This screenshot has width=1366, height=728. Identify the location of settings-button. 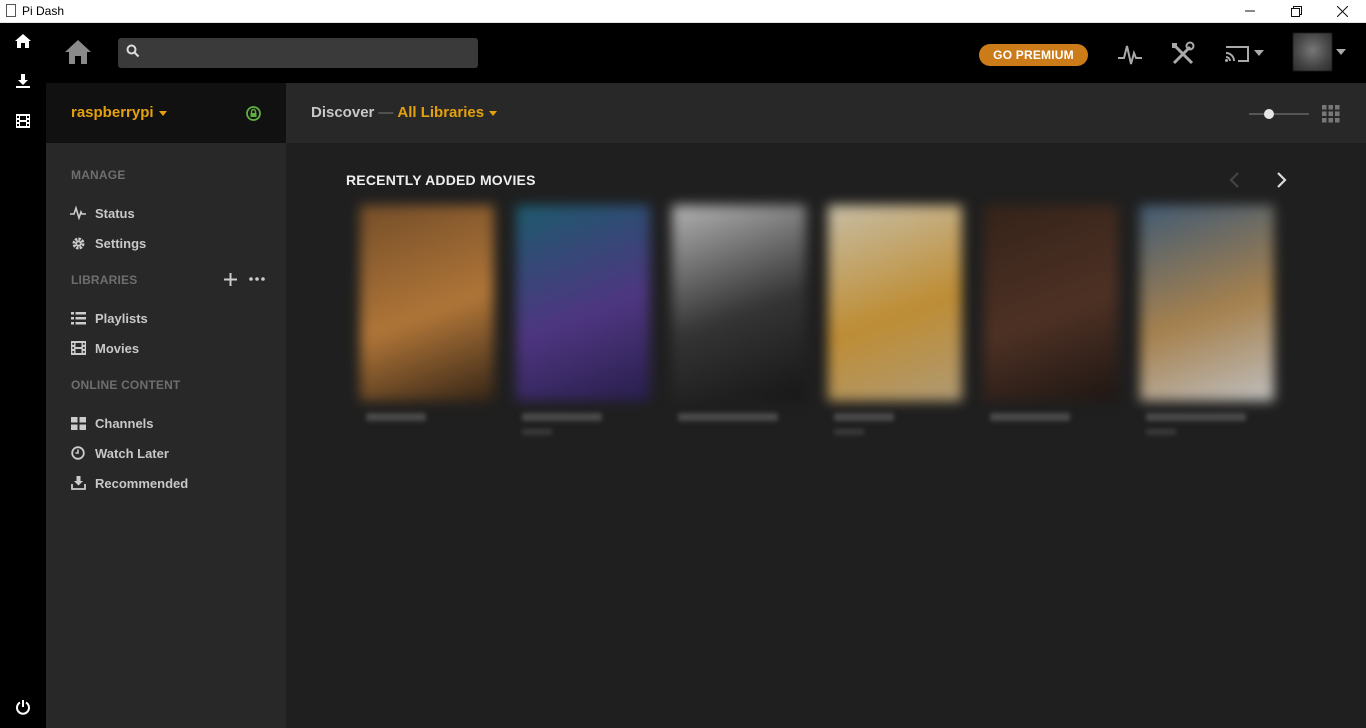
(1183, 54).